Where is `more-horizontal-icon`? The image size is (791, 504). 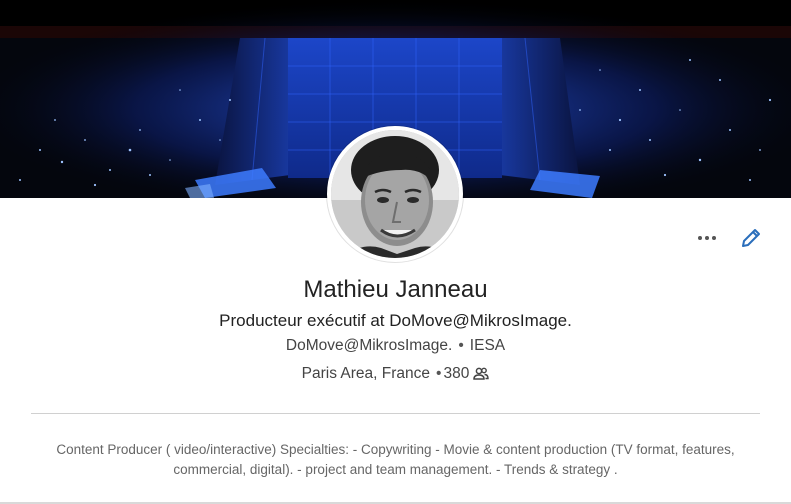
more-horizontal-icon is located at coordinates (700, 238).